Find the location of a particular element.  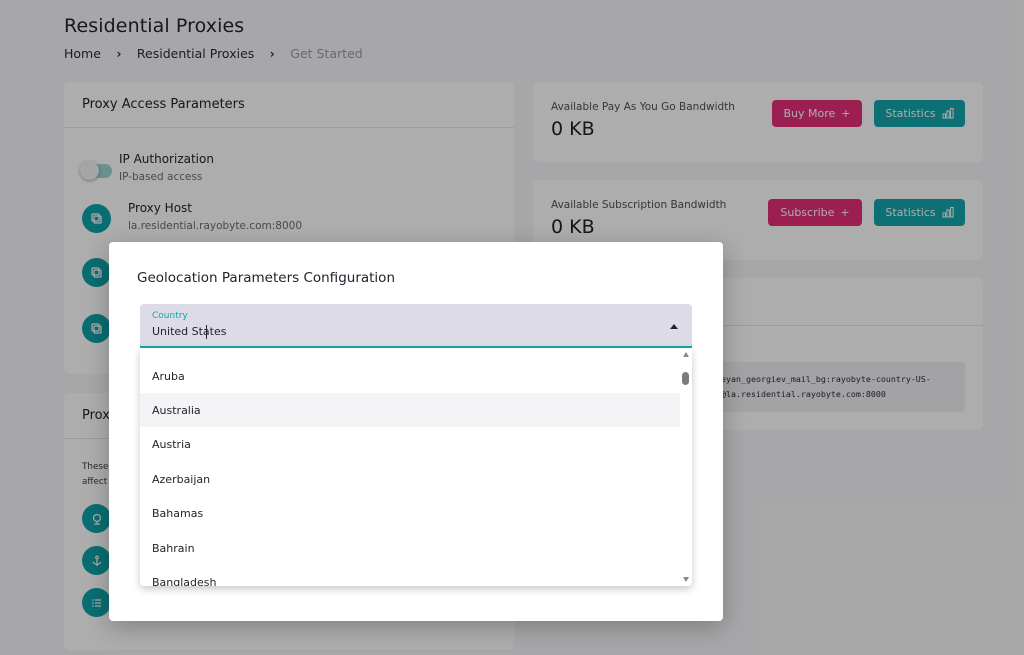

text-cursor is located at coordinates (206, 332).